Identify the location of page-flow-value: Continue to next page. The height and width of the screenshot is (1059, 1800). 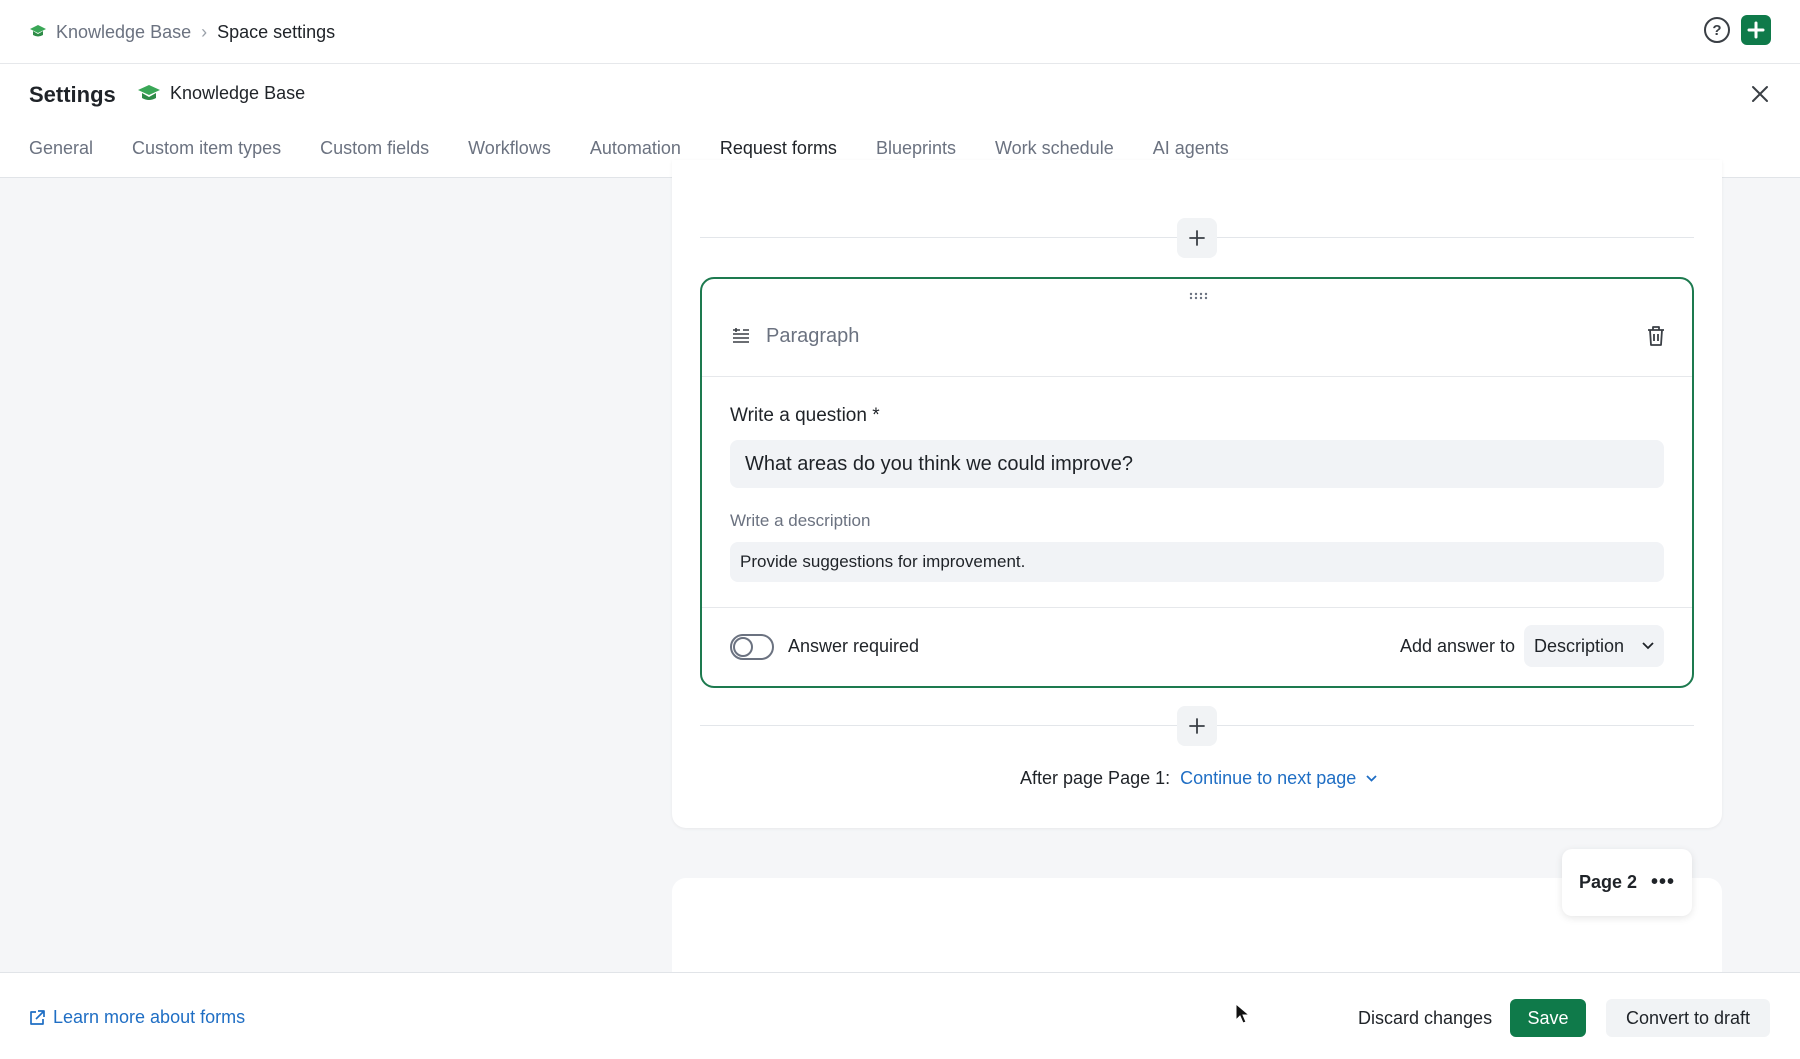
(1268, 778).